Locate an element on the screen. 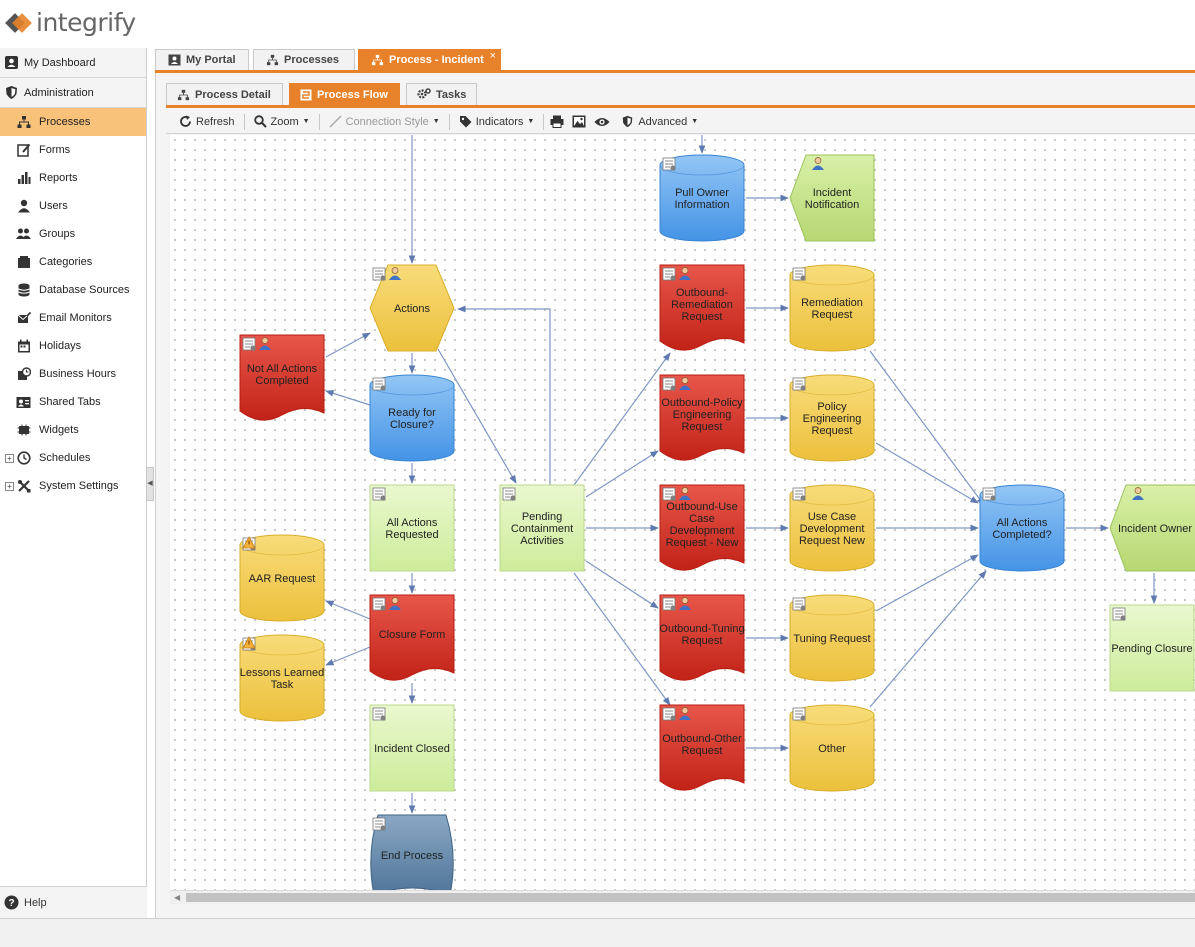 Image resolution: width=1195 pixels, height=947 pixels. flow-node-incident-closed: Incident Closed is located at coordinates (412, 748).